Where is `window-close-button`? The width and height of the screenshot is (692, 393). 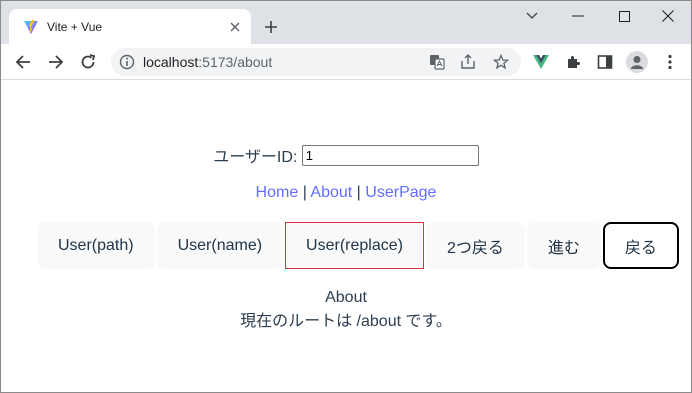
window-close-button is located at coordinates (668, 16).